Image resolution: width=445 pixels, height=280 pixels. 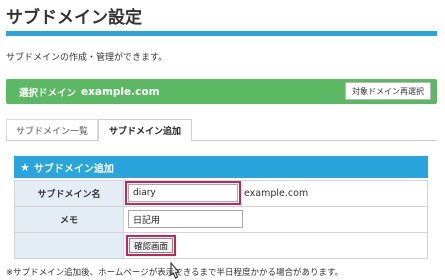 I want to click on form-row-actions: 確認画面, so click(x=221, y=245).